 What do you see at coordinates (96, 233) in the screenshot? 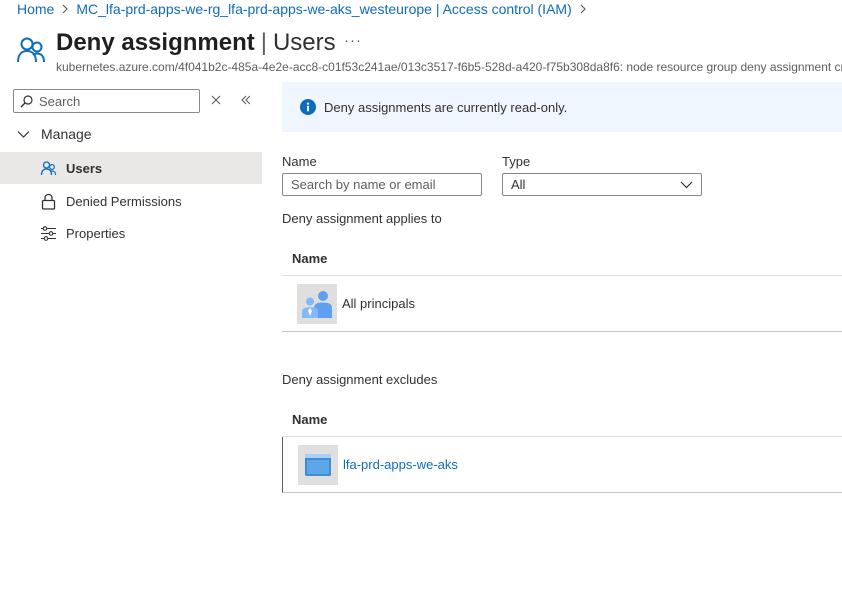
I see `sidebar-item-label: Properties` at bounding box center [96, 233].